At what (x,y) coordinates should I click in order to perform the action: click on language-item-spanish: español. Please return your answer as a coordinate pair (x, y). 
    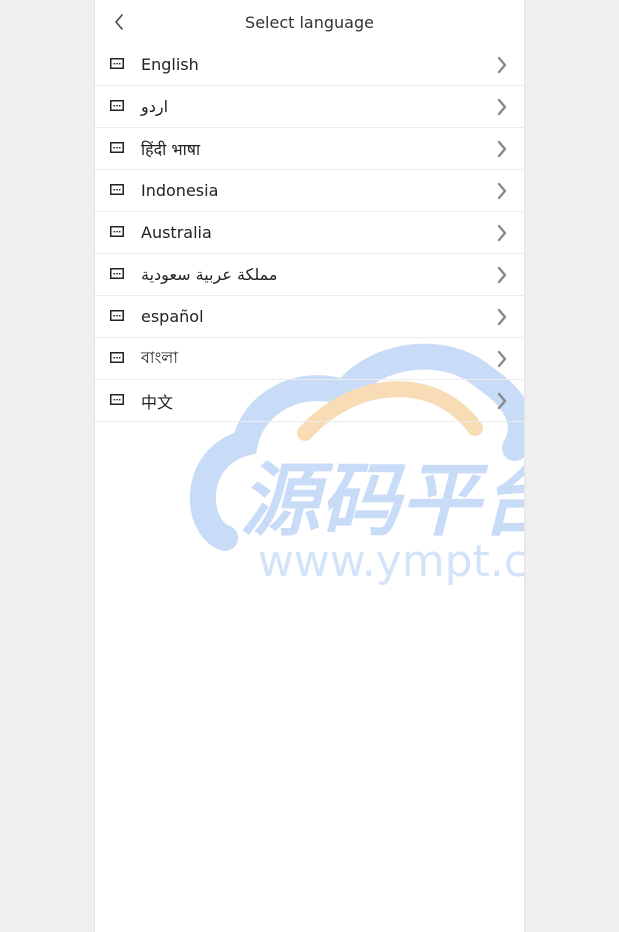
    Looking at the image, I should click on (309, 317).